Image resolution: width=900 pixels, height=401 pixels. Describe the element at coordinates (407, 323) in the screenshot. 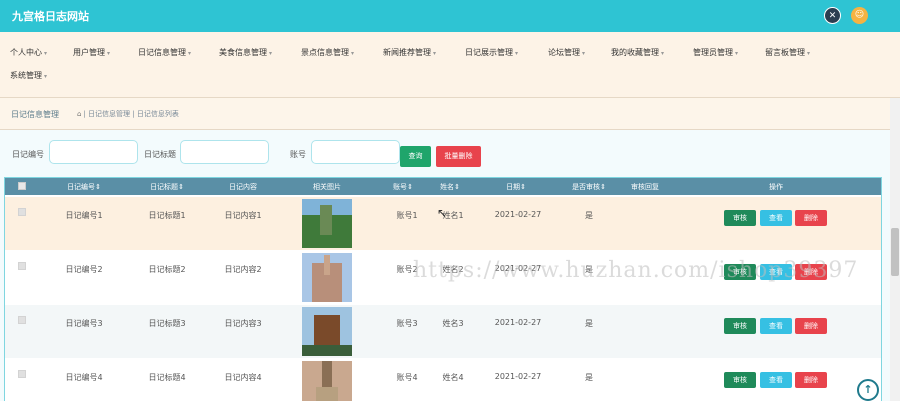

I see `cell-account: 账号3` at that location.